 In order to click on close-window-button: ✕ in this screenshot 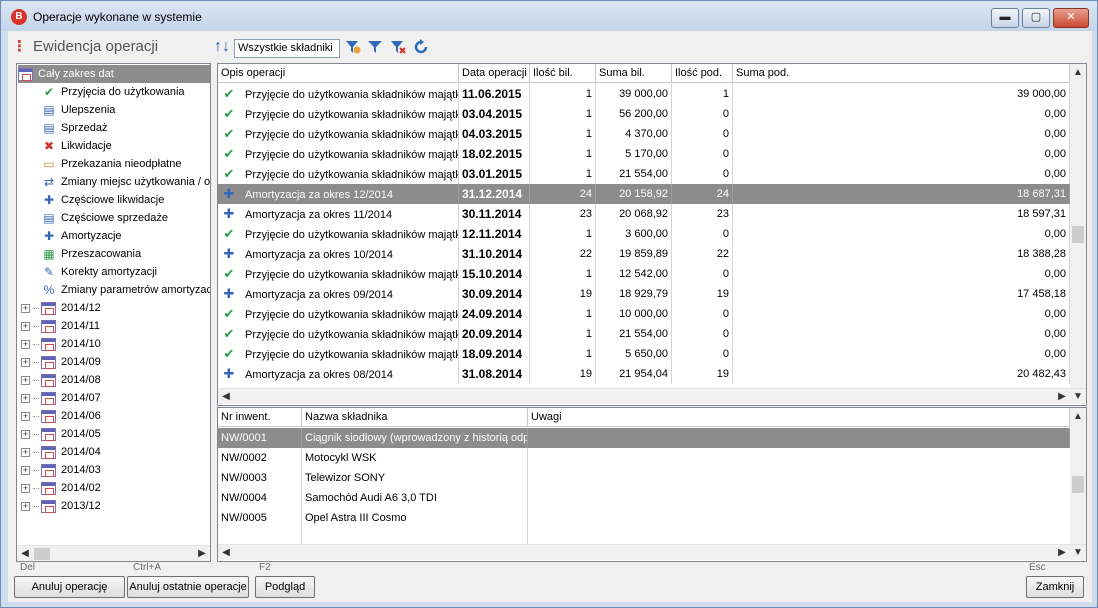, I will do `click(1071, 18)`.